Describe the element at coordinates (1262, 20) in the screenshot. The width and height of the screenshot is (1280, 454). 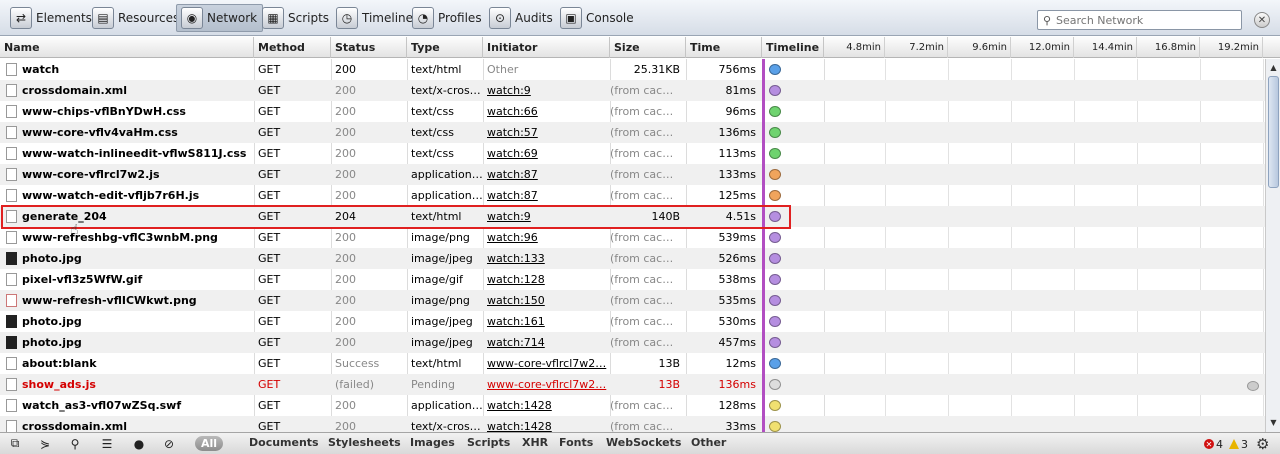
I see `close-icon: ✕` at that location.